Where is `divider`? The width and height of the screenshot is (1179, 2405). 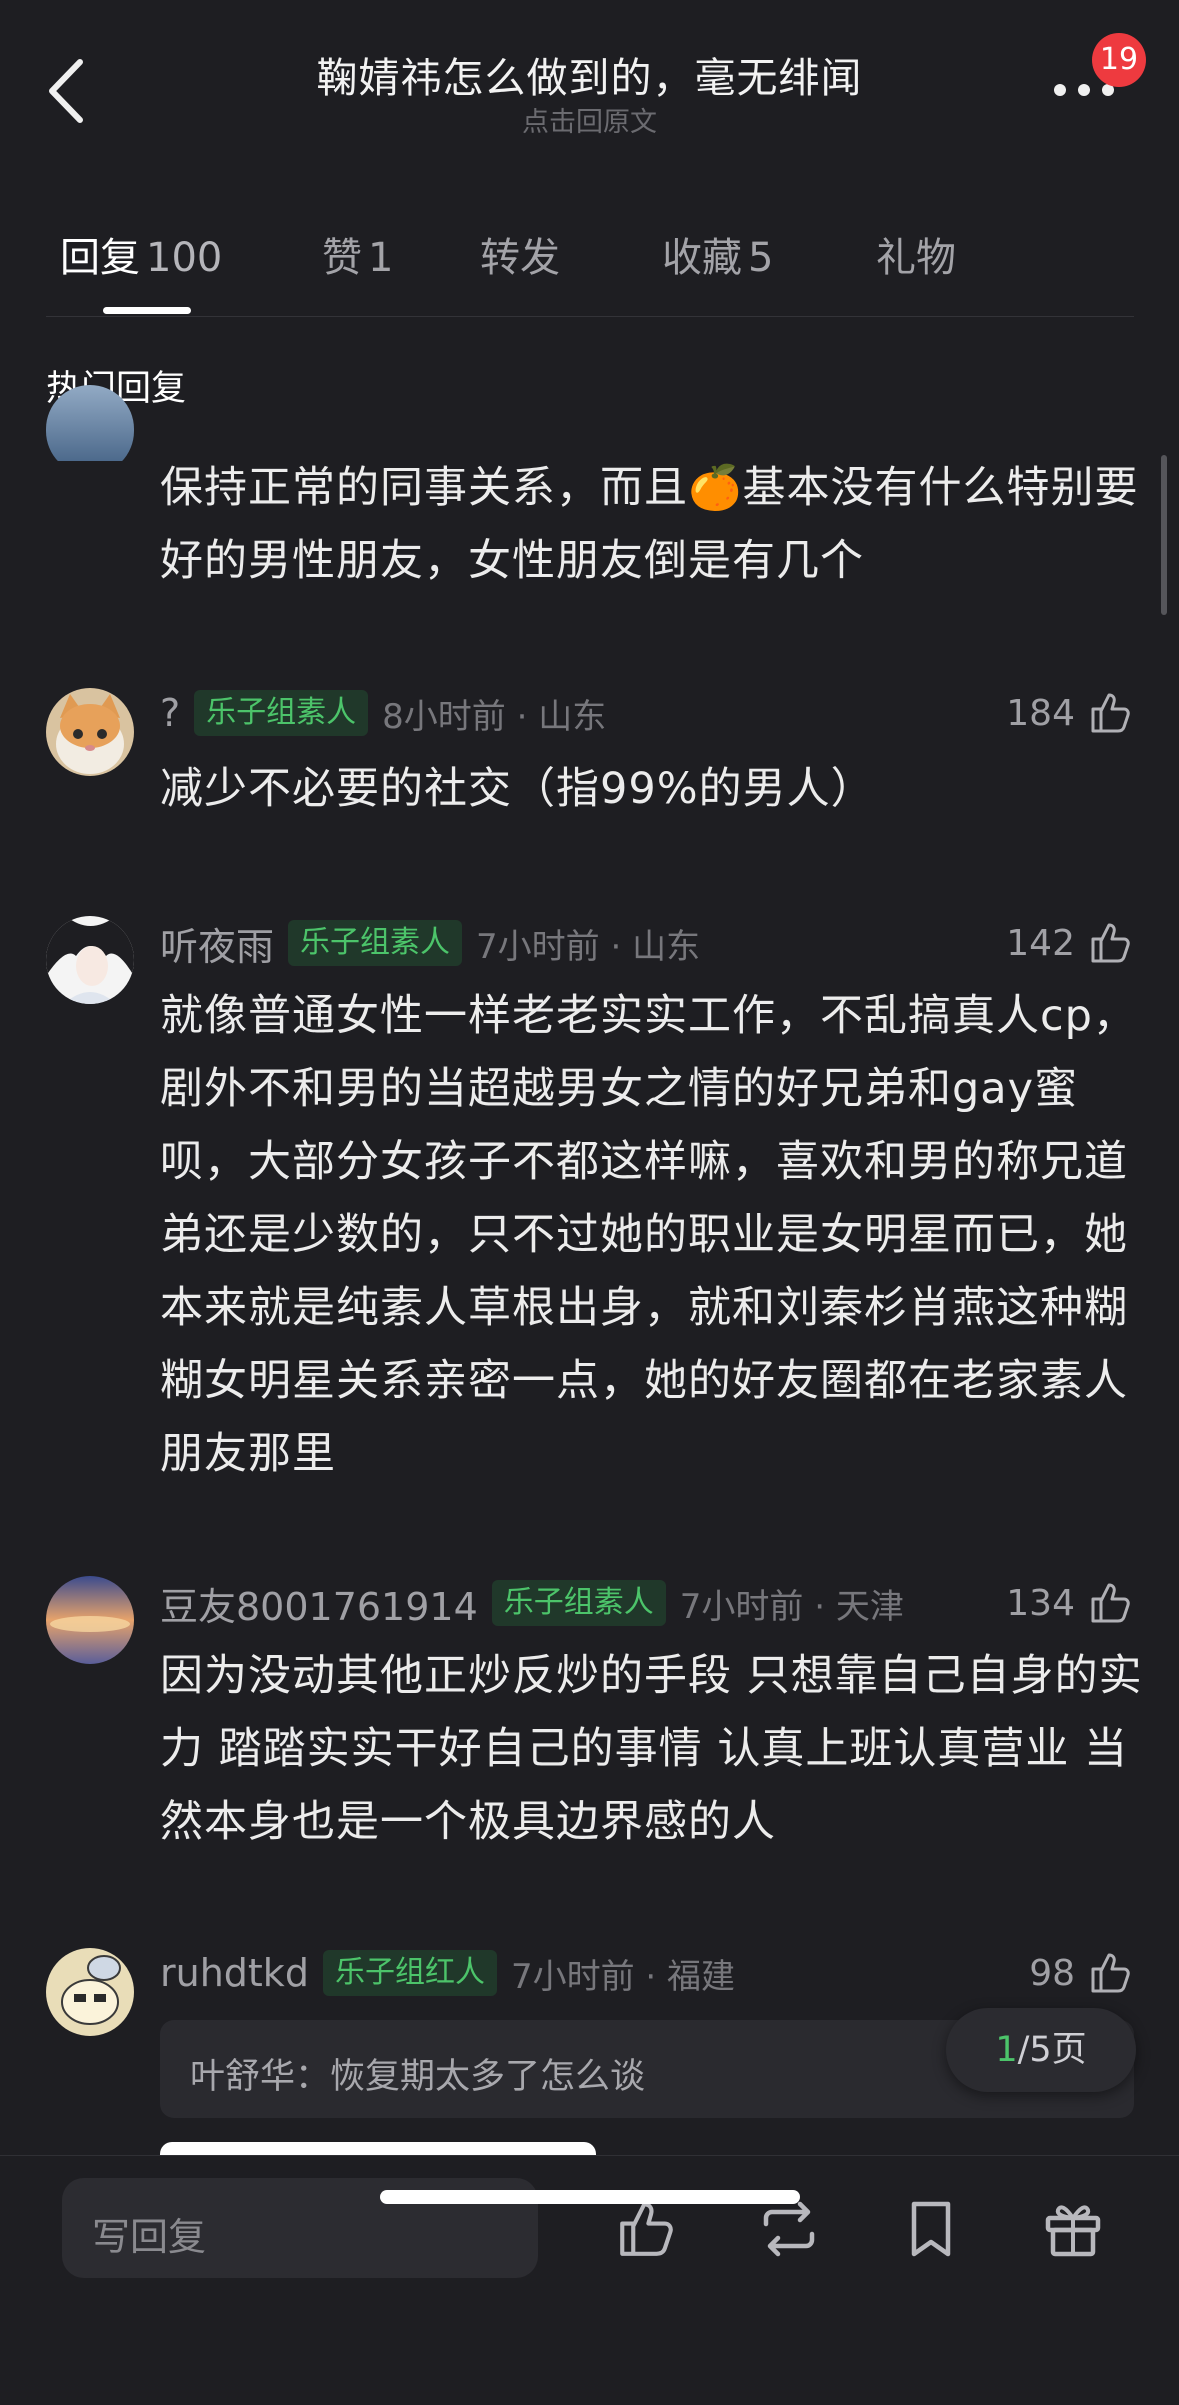 divider is located at coordinates (590, 316).